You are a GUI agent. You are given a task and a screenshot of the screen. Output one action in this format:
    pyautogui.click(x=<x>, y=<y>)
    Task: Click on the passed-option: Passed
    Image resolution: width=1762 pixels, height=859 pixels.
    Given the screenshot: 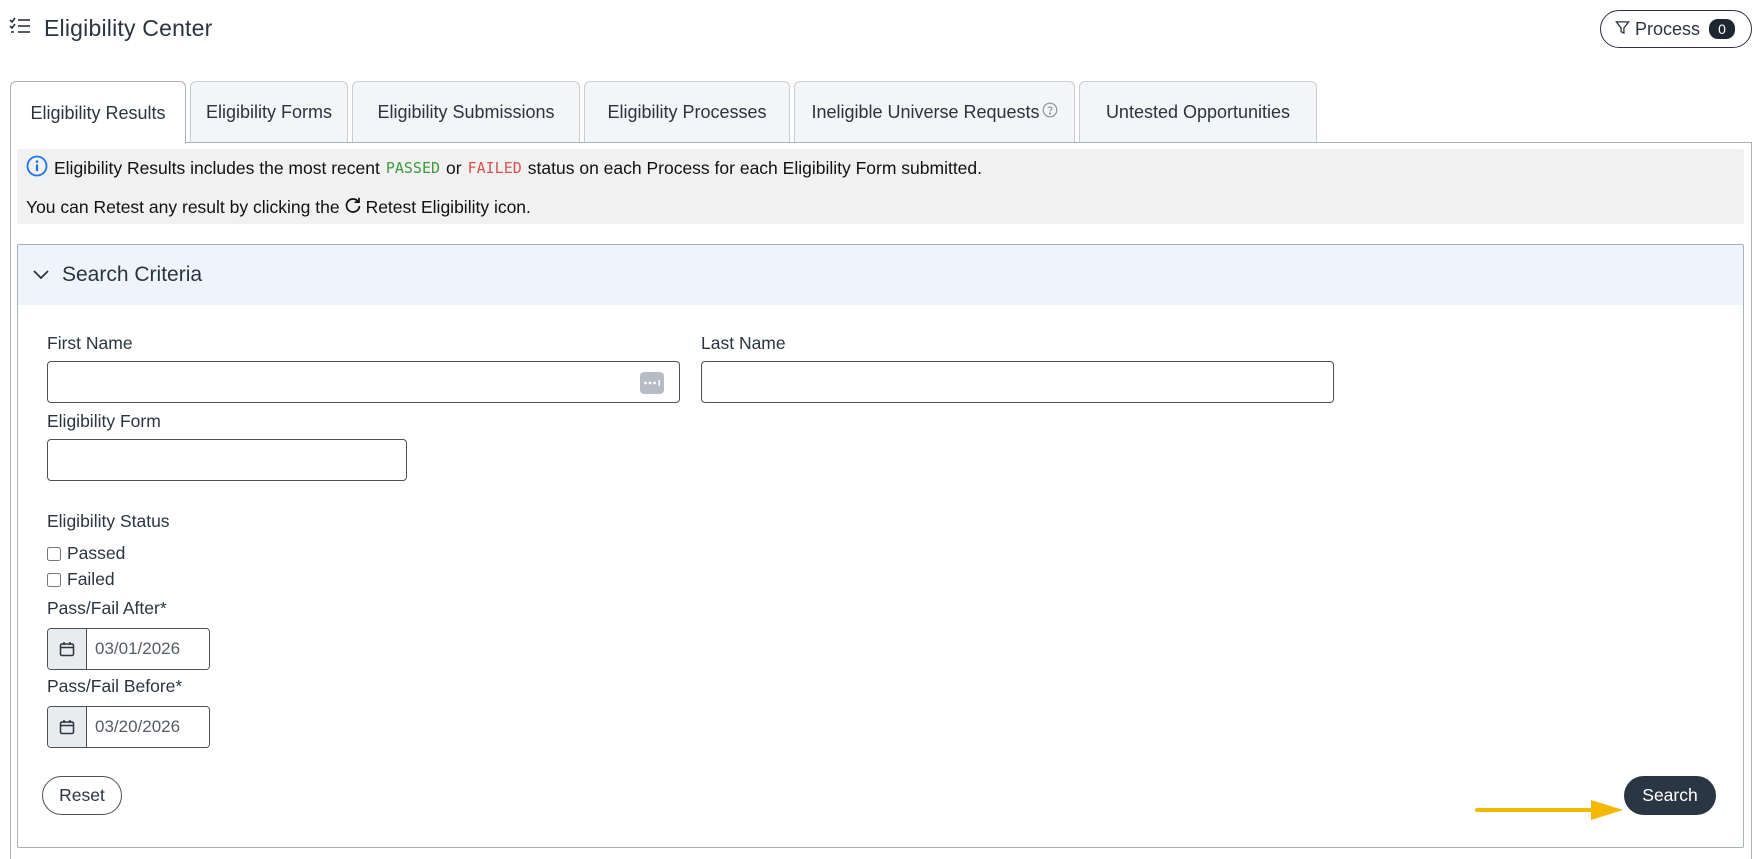 What is the action you would take?
    pyautogui.click(x=86, y=553)
    